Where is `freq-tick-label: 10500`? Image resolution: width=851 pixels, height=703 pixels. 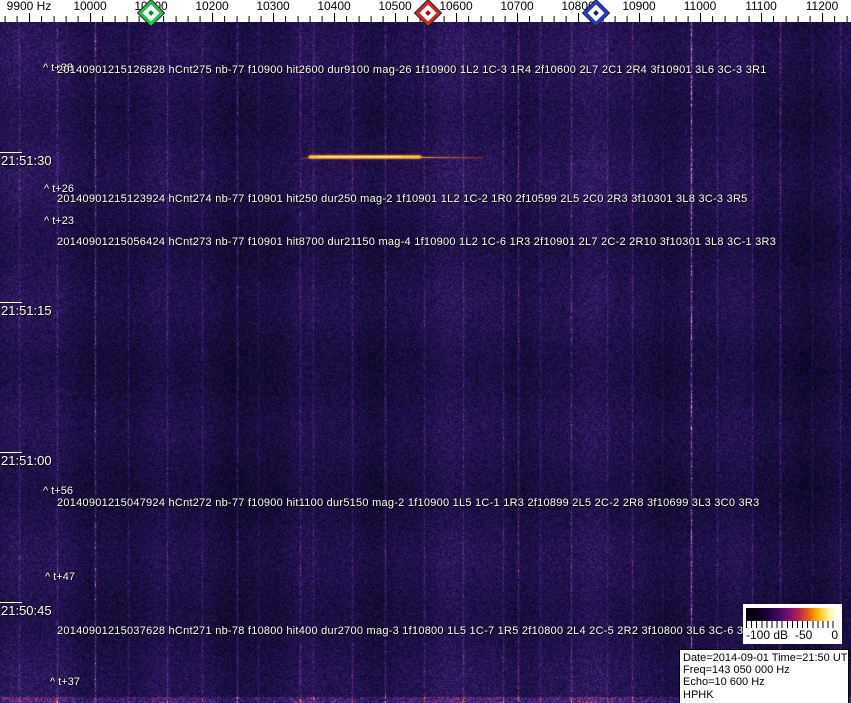 freq-tick-label: 10500 is located at coordinates (395, 6).